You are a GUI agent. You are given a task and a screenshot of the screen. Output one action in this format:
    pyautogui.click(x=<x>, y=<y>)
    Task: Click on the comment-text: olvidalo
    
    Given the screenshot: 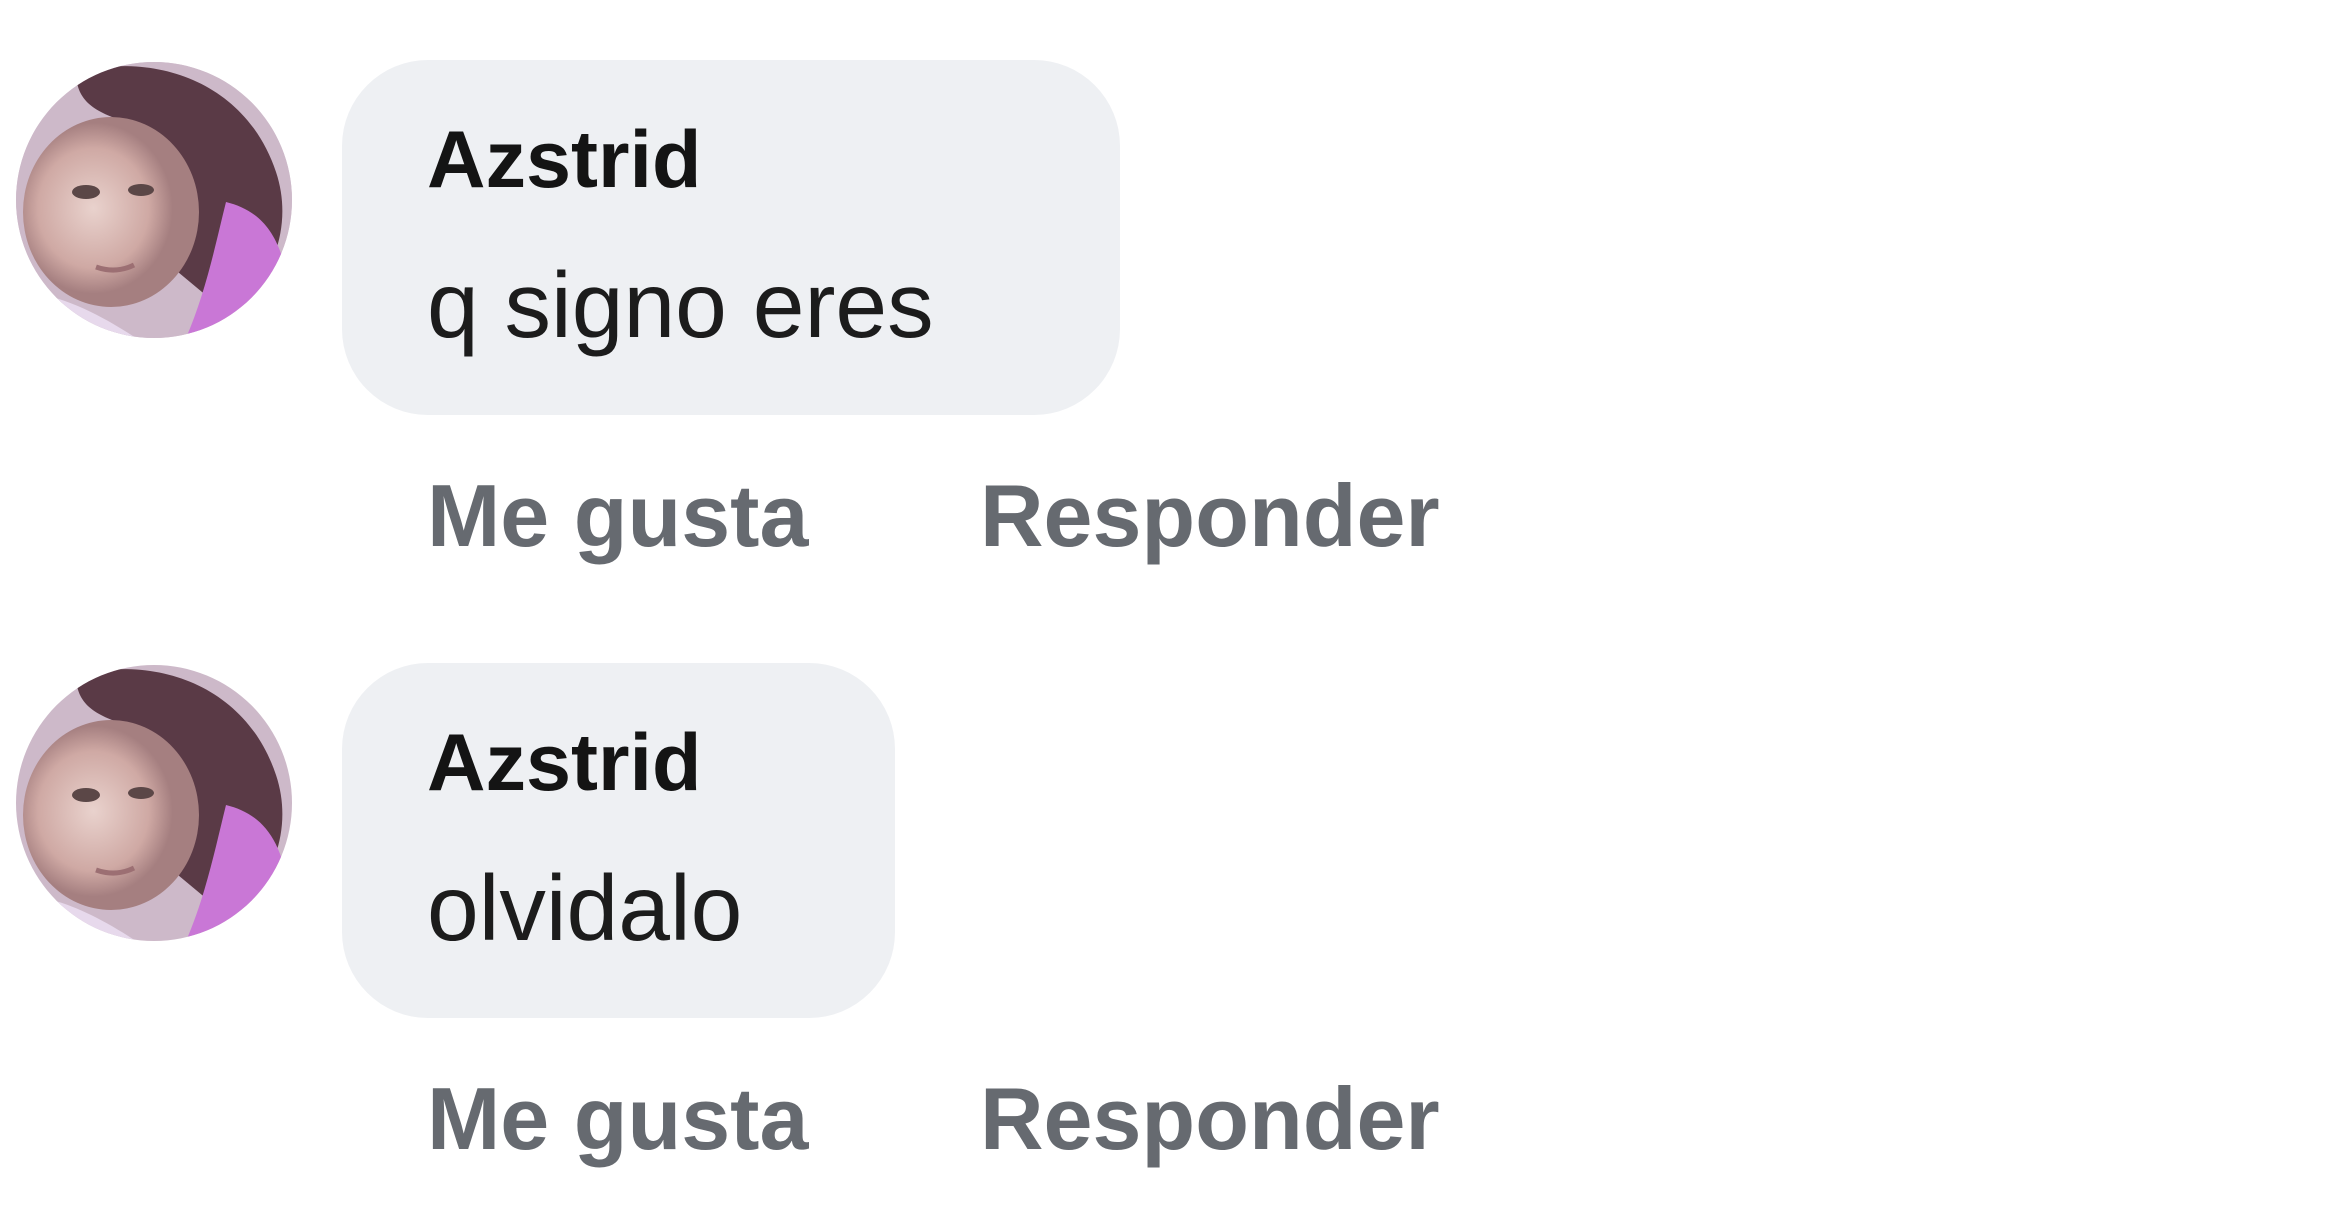 What is the action you would take?
    pyautogui.click(x=585, y=908)
    